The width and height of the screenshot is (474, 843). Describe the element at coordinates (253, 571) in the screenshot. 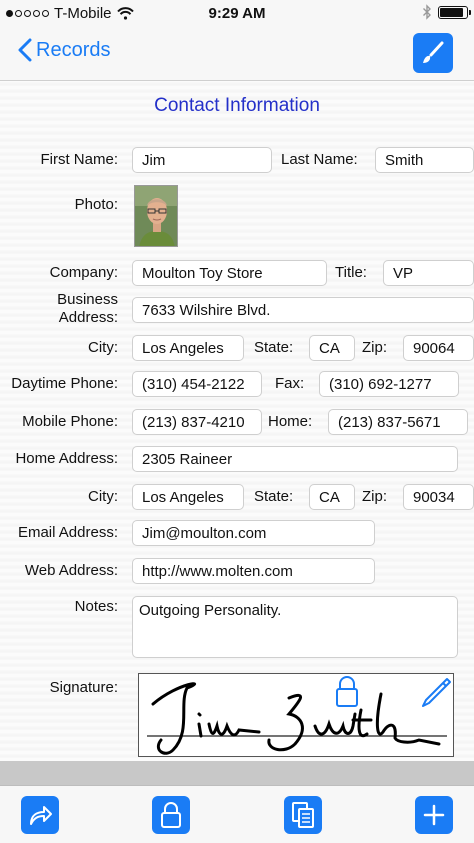

I see `web-address-field: http://www.molten.com` at that location.